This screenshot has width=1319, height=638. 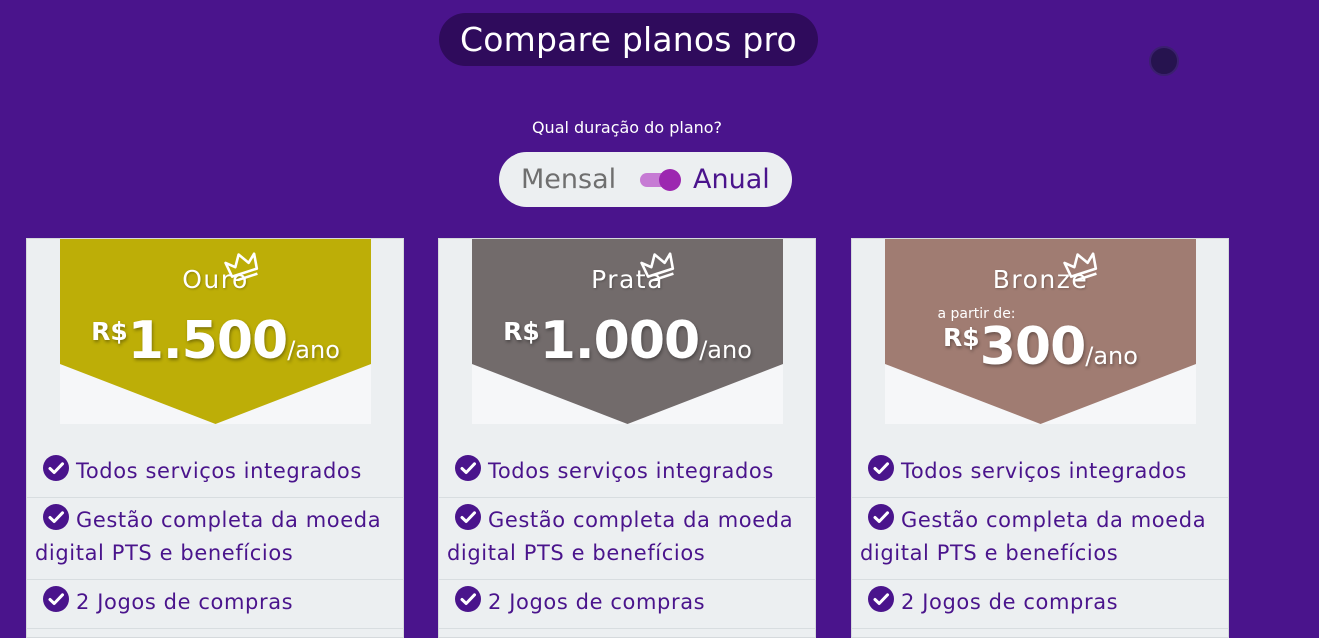 I want to click on duration-switch, so click(x=661, y=180).